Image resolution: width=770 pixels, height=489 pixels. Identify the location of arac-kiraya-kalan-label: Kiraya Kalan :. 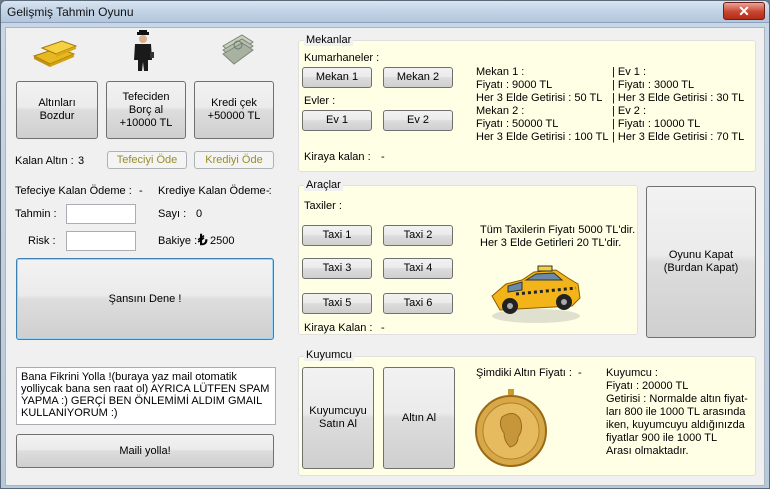
(338, 328).